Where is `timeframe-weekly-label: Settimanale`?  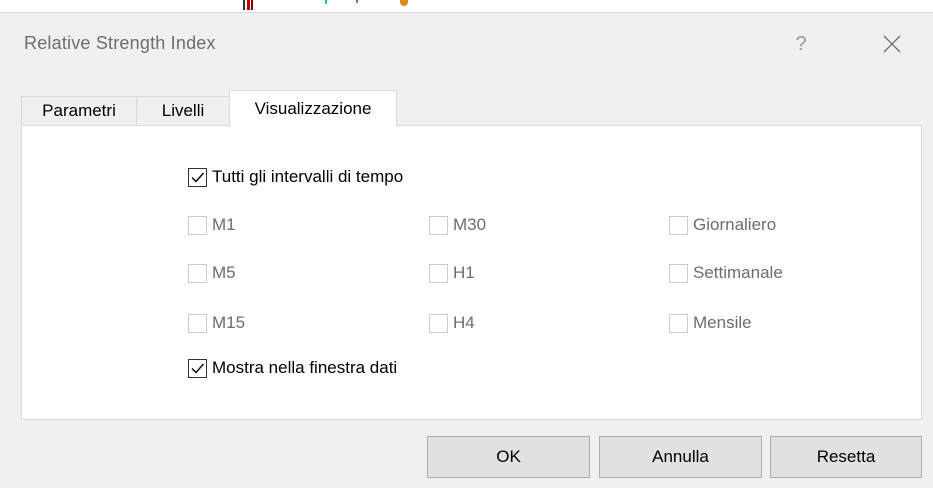
timeframe-weekly-label: Settimanale is located at coordinates (738, 272).